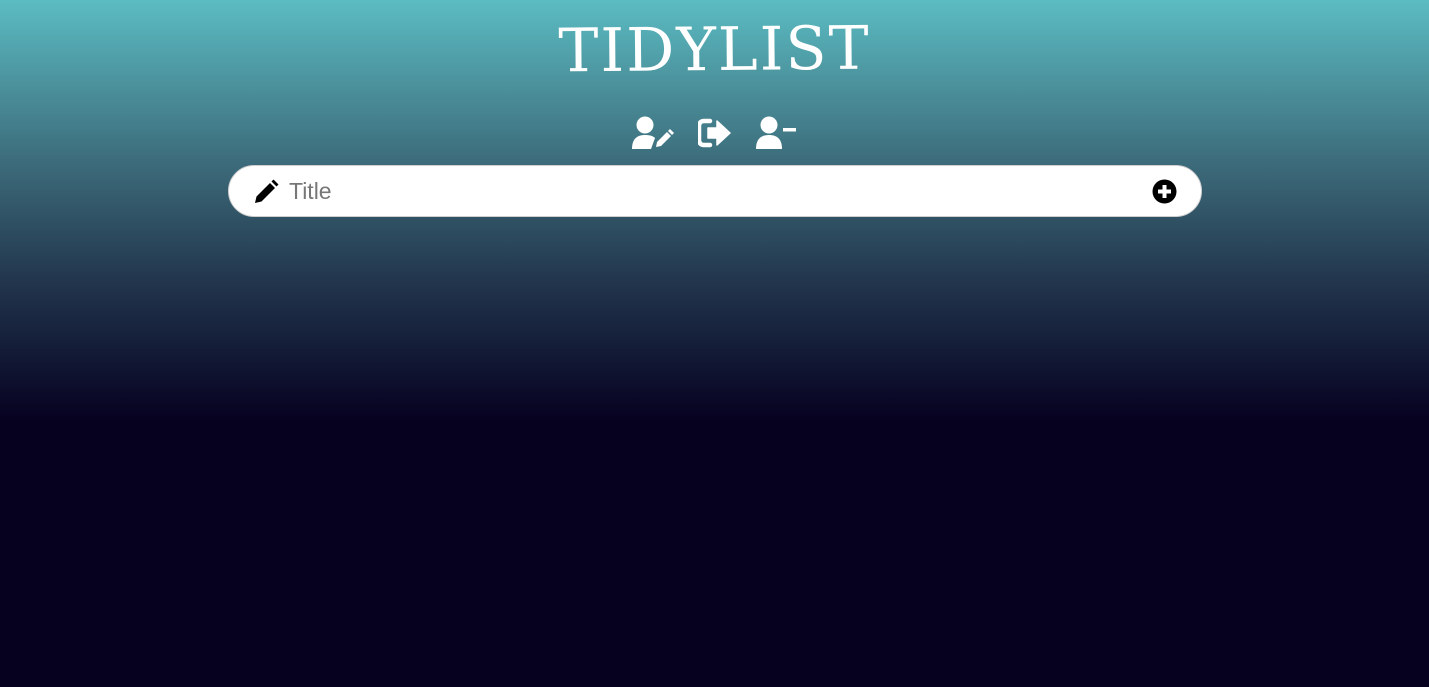 Image resolution: width=1429 pixels, height=687 pixels. I want to click on sign-out-icon, so click(714, 133).